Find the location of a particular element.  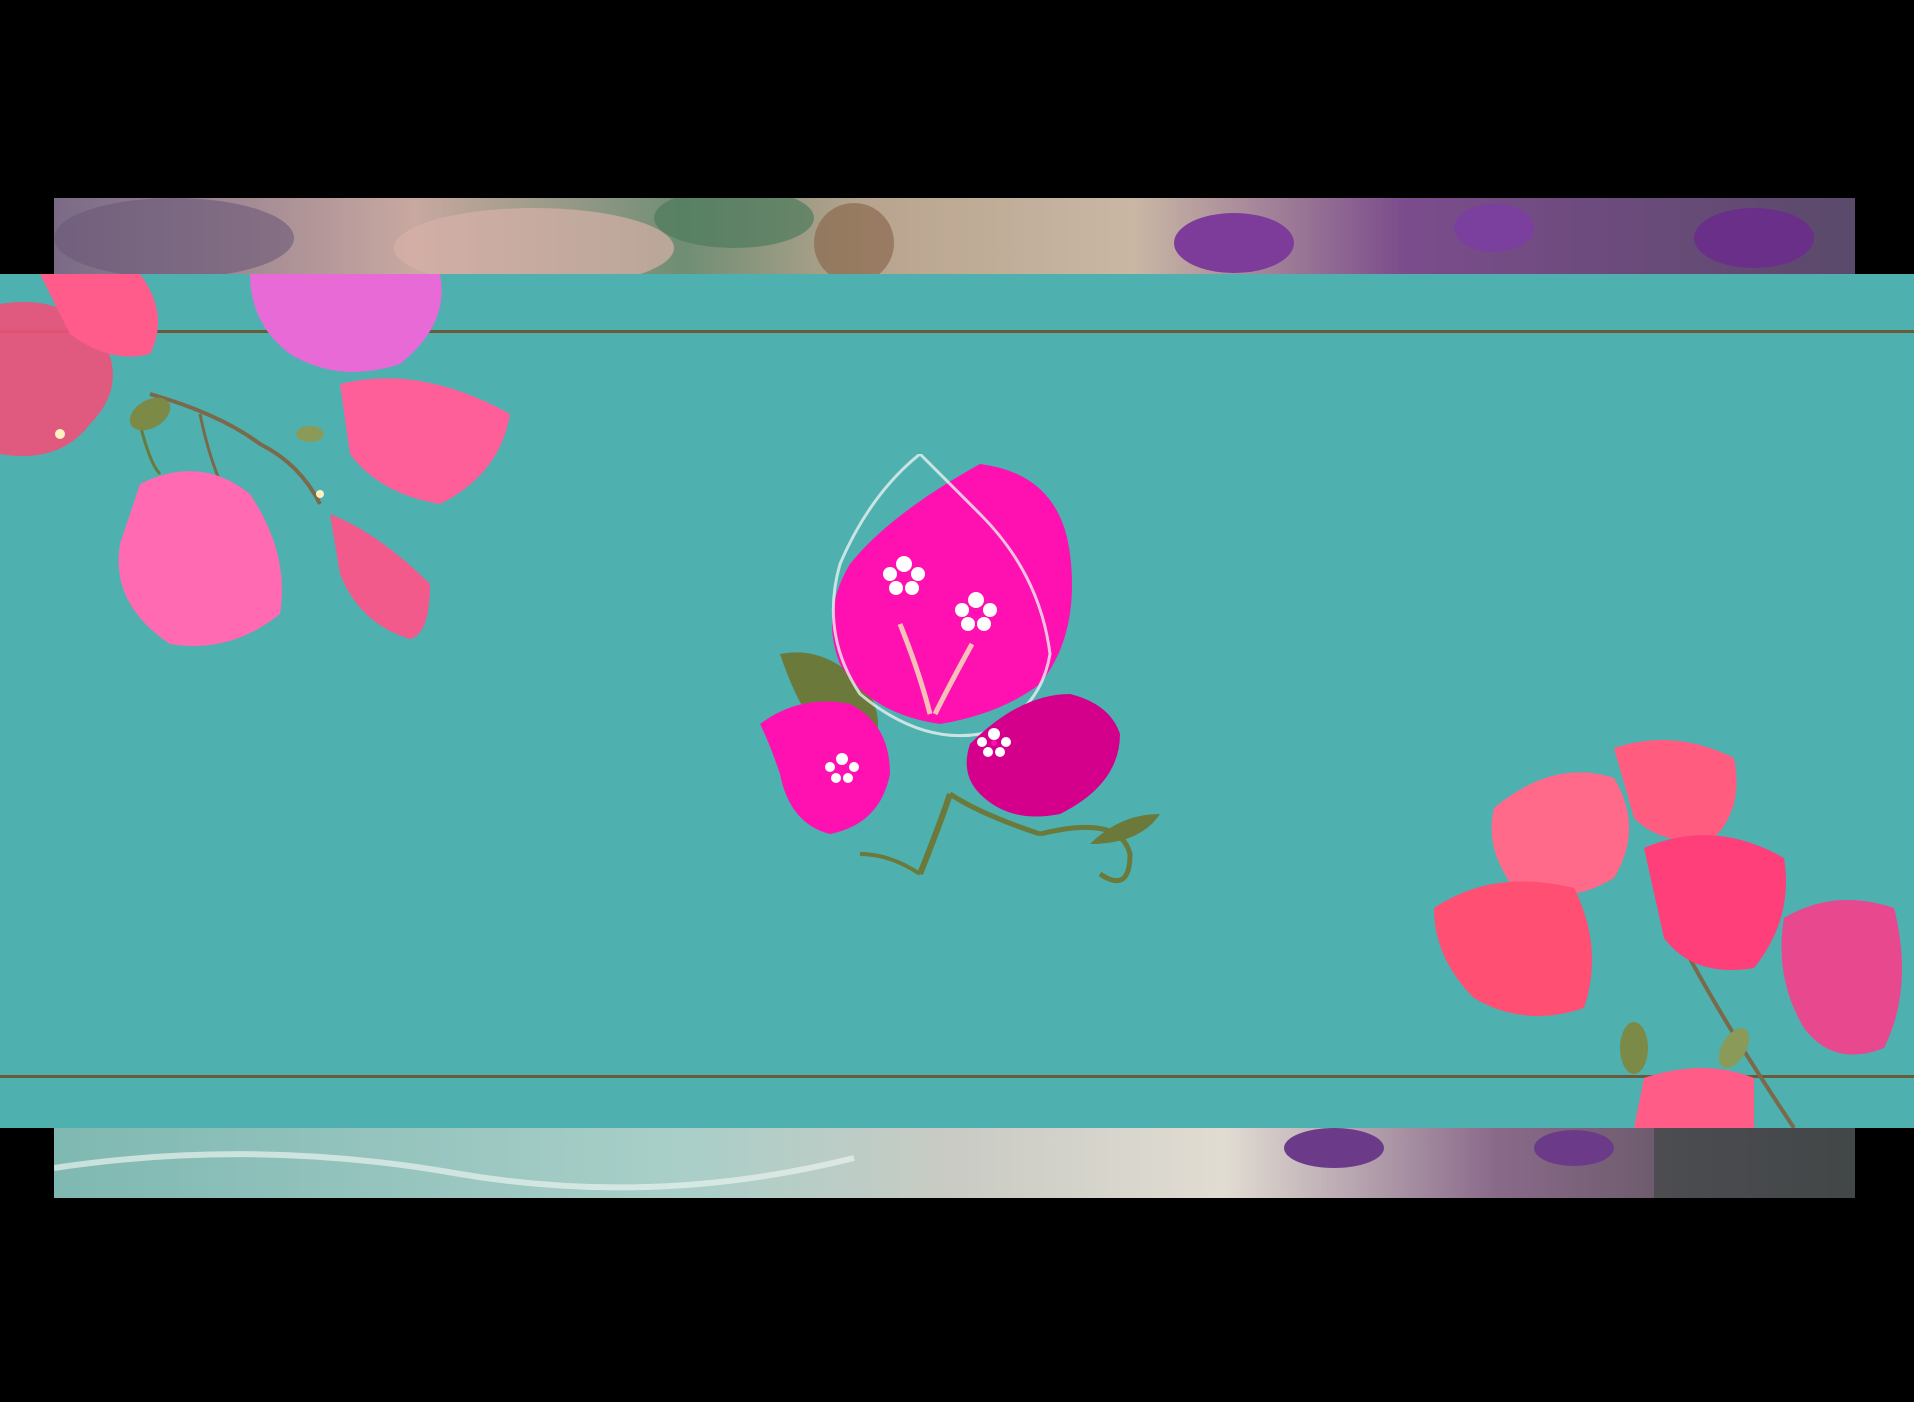

top-photo-image is located at coordinates (954, 236).